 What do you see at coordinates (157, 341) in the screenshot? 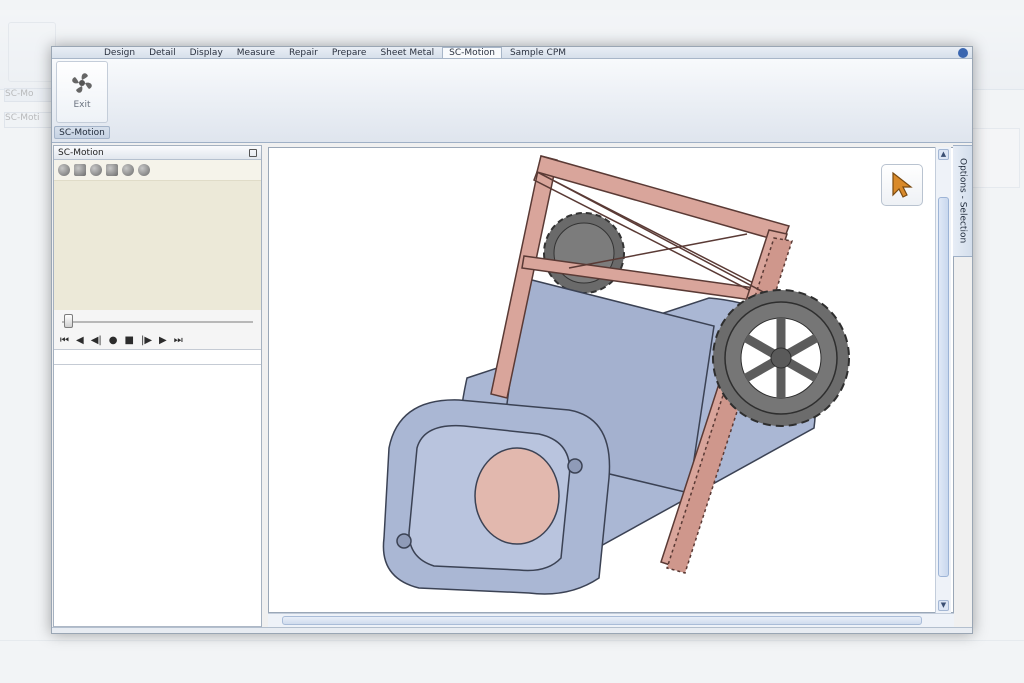
I see `playback-controls: ⏮ ◀ ◀| ● ■ |▶ ▶ ⏭` at bounding box center [157, 341].